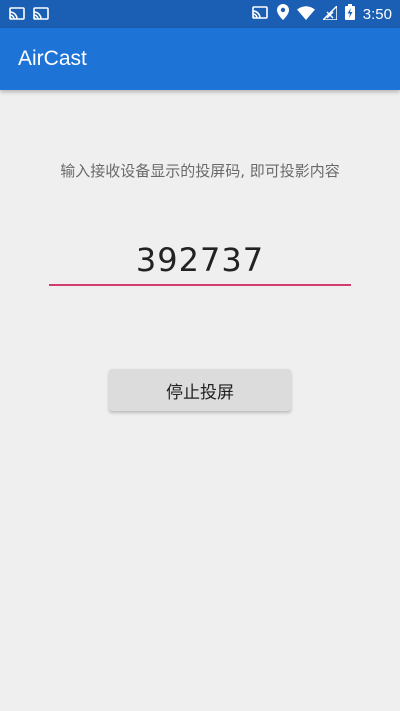 The width and height of the screenshot is (400, 711). Describe the element at coordinates (200, 59) in the screenshot. I see `app-bar: AirCast` at that location.